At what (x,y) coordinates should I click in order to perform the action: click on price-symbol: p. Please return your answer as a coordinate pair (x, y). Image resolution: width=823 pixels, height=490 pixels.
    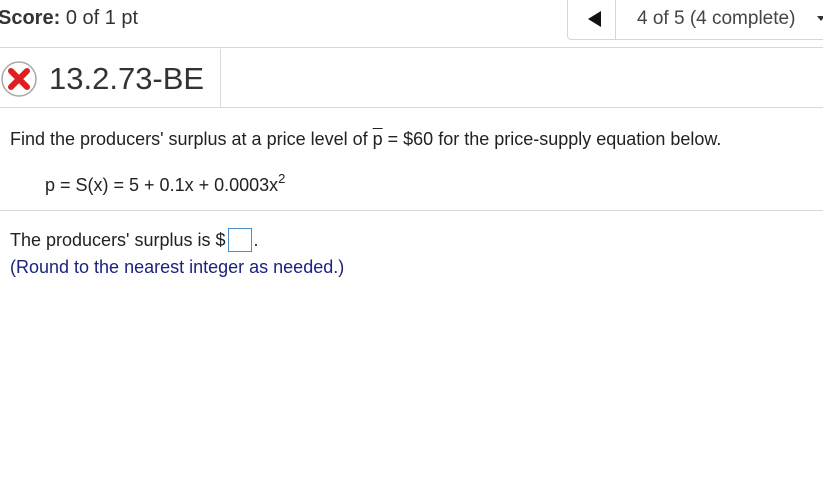
    Looking at the image, I should click on (377, 139).